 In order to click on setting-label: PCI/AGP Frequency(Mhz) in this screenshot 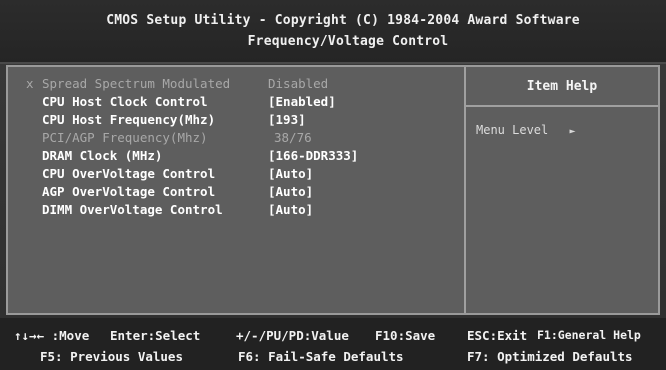, I will do `click(125, 137)`.